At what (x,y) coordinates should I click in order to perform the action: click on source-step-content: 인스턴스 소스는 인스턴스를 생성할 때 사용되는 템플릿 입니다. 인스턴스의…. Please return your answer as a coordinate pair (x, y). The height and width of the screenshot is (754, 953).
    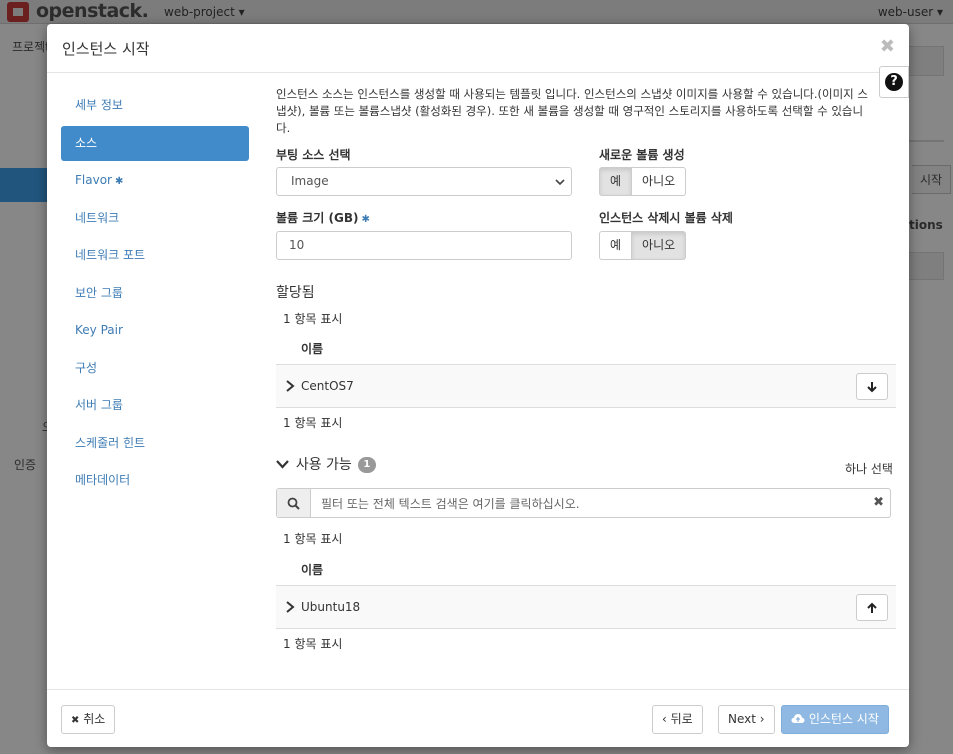
    Looking at the image, I should click on (586, 111).